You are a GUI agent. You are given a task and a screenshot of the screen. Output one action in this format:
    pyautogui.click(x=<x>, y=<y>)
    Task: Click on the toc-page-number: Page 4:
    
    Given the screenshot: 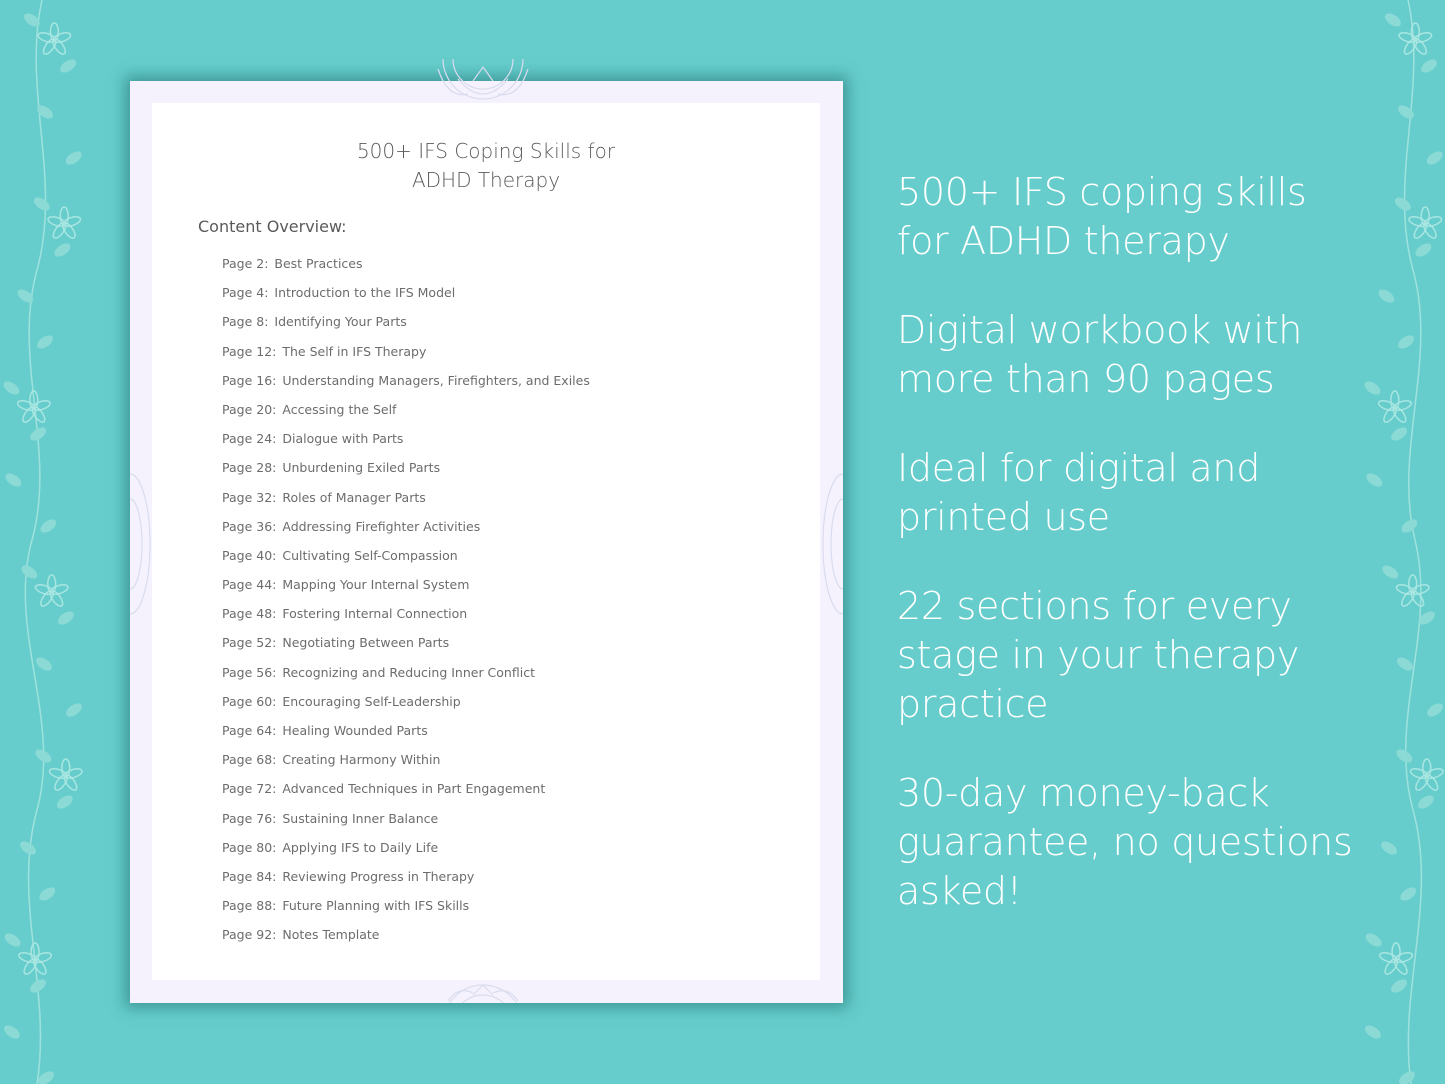 What is the action you would take?
    pyautogui.click(x=245, y=293)
    